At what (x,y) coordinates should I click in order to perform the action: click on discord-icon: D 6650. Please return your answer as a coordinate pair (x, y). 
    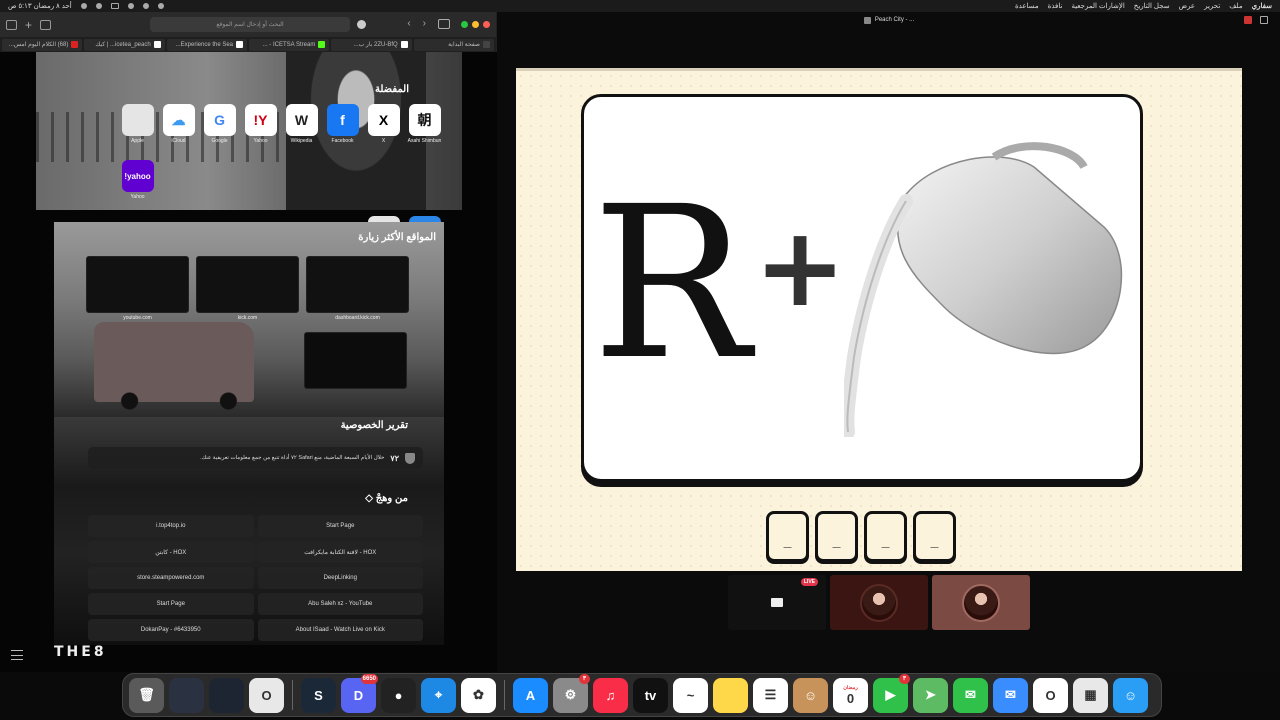
    Looking at the image, I should click on (359, 693).